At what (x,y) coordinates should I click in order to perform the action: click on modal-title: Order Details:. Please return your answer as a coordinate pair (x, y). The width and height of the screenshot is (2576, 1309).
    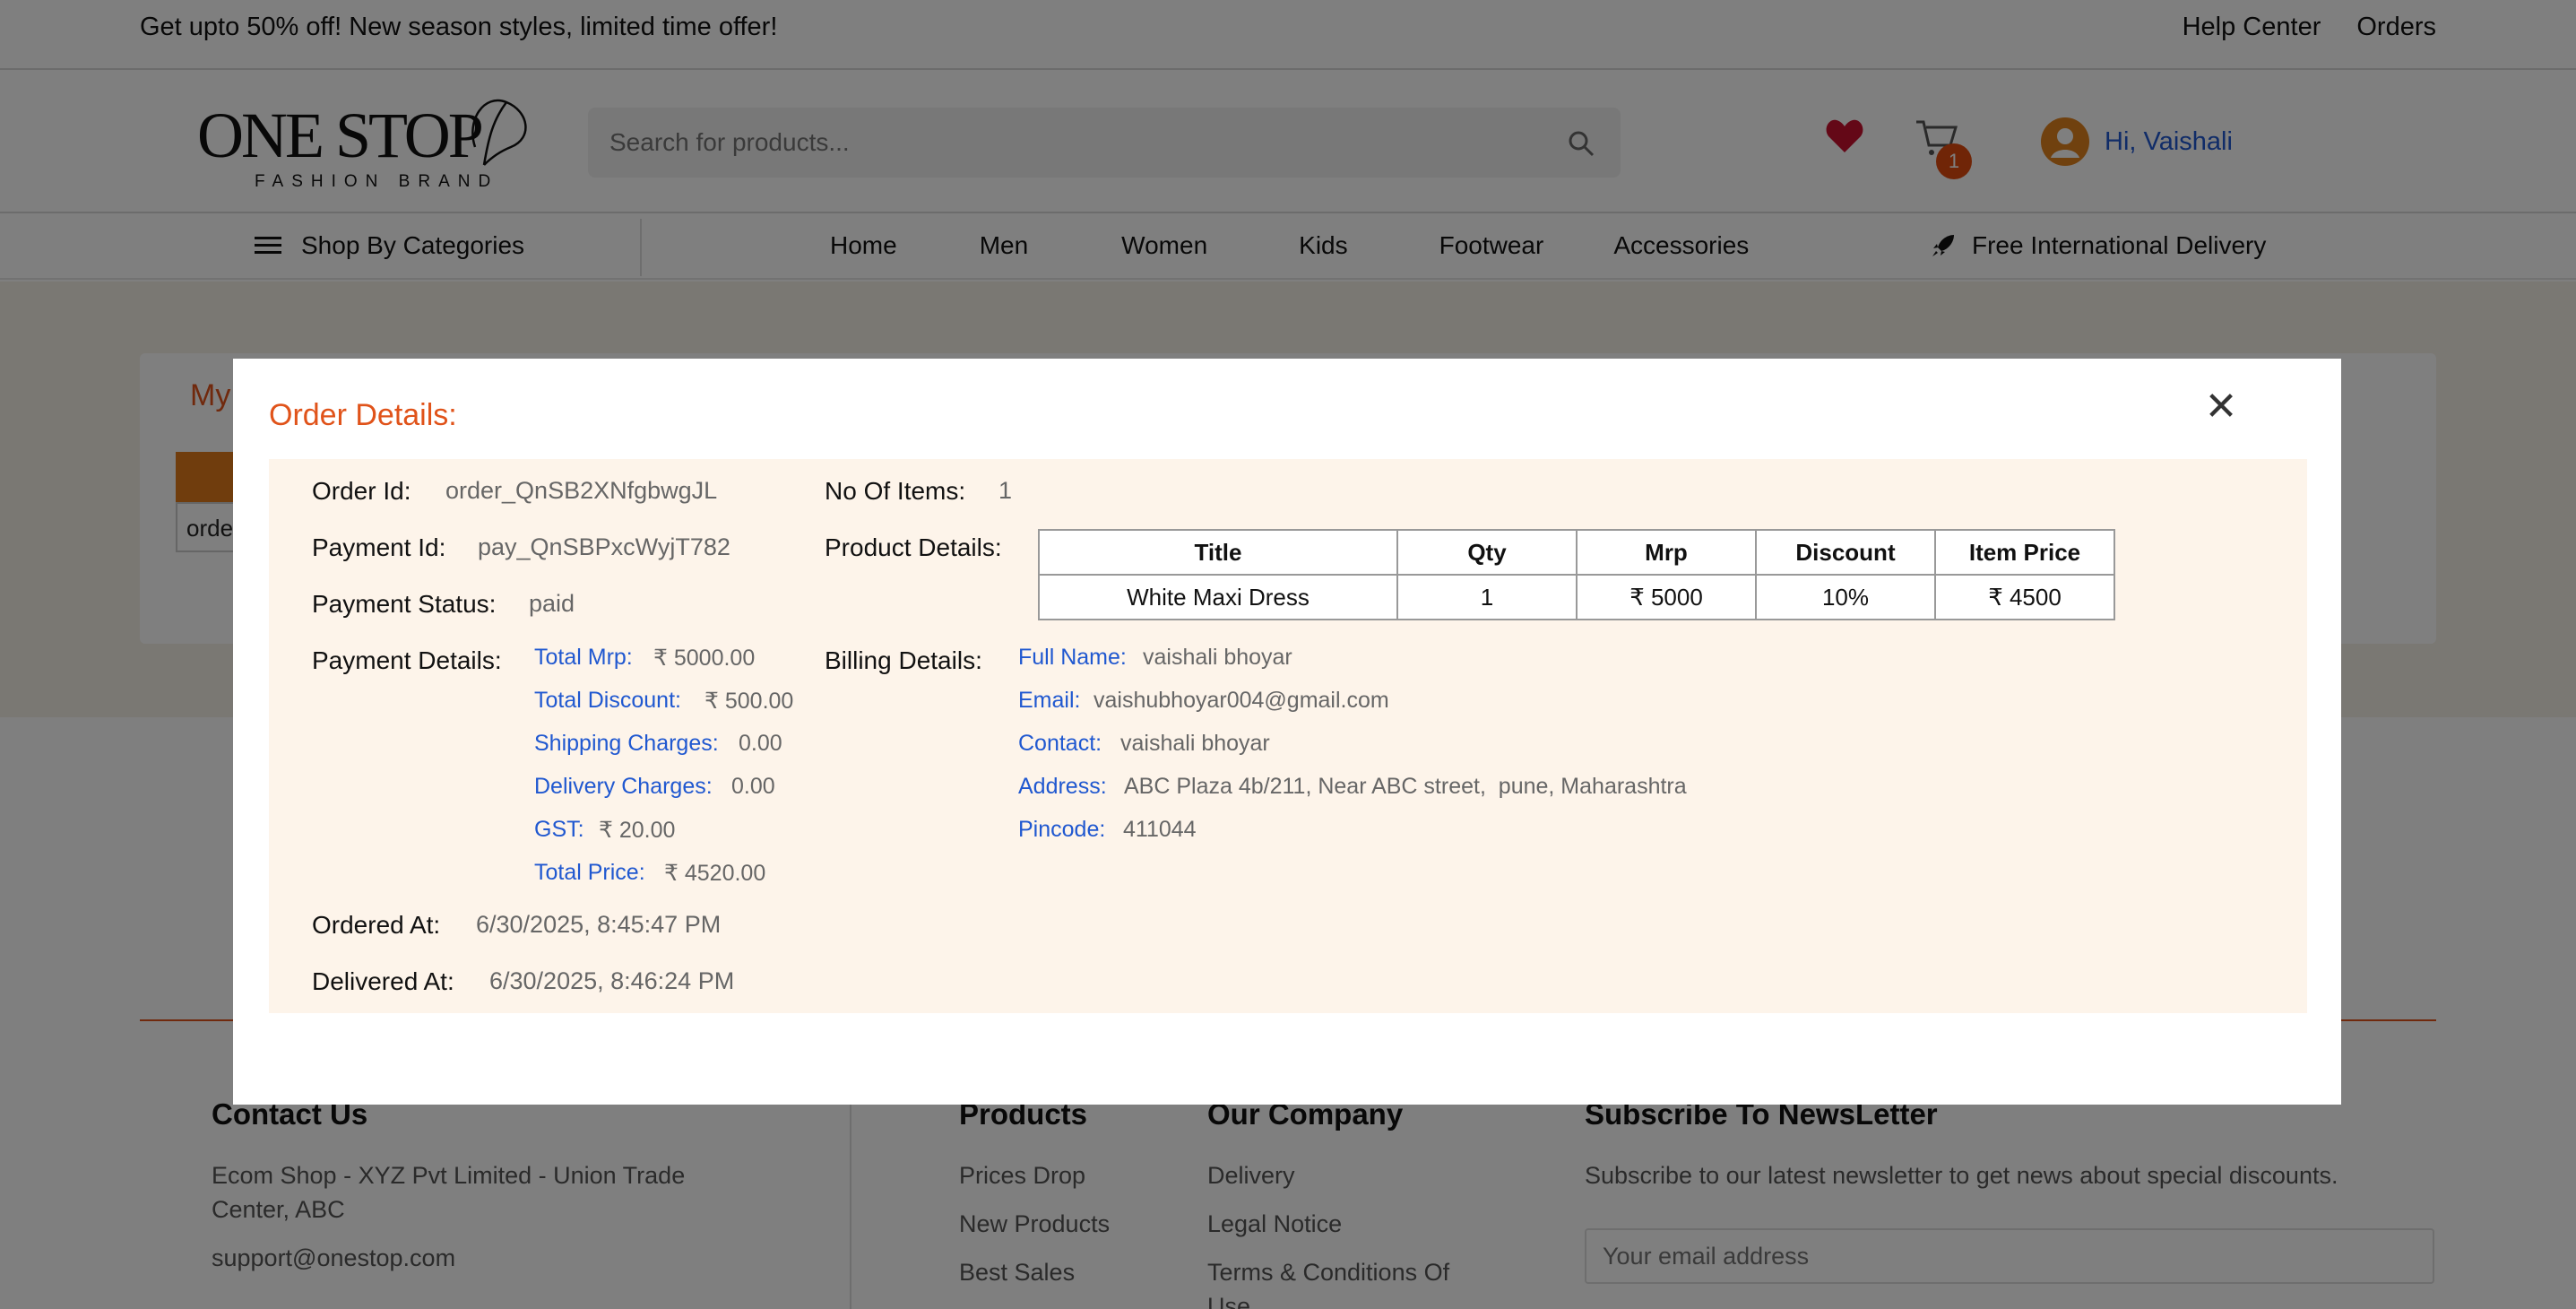
    Looking at the image, I should click on (363, 415).